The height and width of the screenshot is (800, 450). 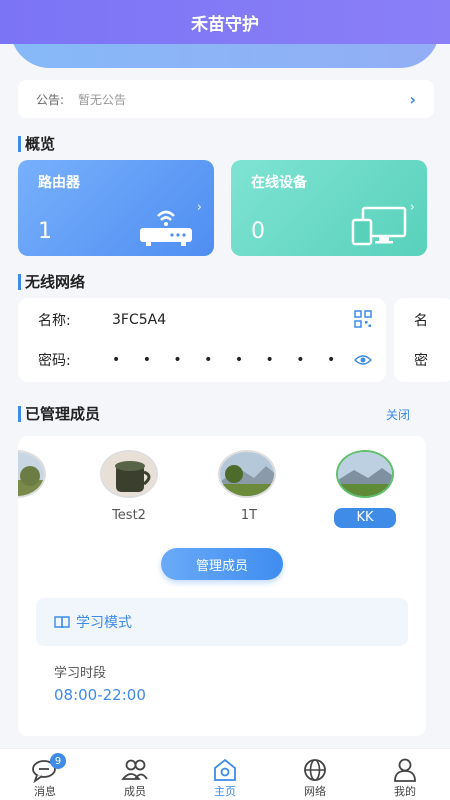 I want to click on wifi-name-label: 名, so click(x=421, y=321).